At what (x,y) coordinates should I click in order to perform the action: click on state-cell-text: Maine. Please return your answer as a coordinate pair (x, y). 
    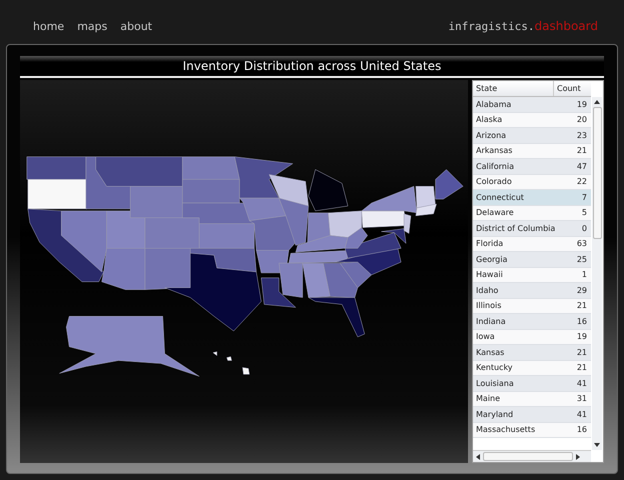
    Looking at the image, I should click on (488, 399).